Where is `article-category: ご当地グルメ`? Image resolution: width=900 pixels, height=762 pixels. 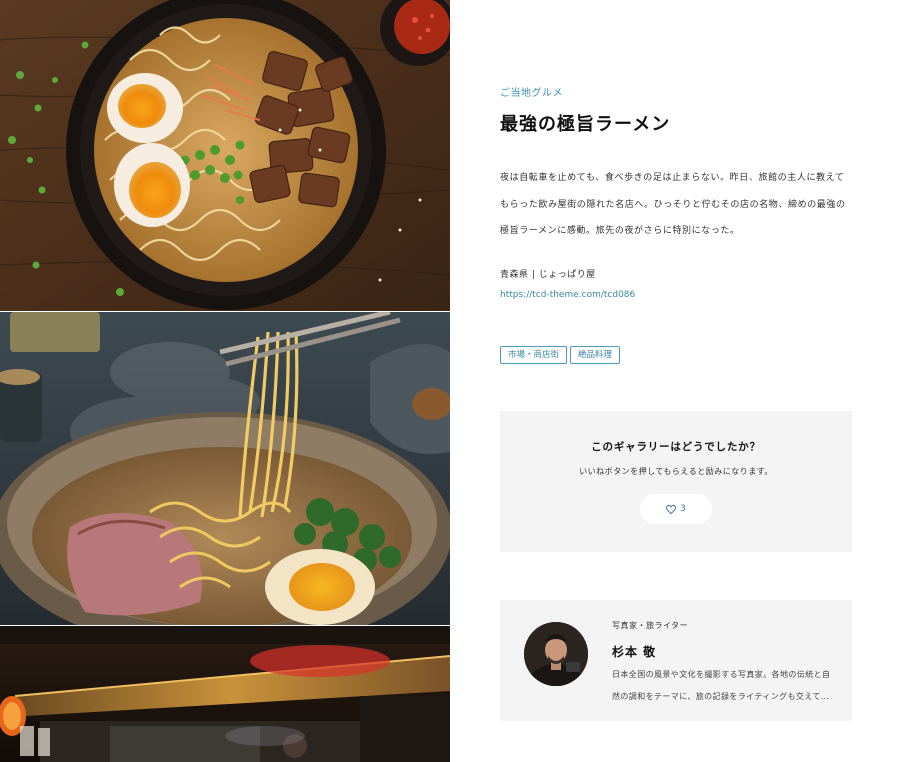 article-category: ご当地グルメ is located at coordinates (531, 91).